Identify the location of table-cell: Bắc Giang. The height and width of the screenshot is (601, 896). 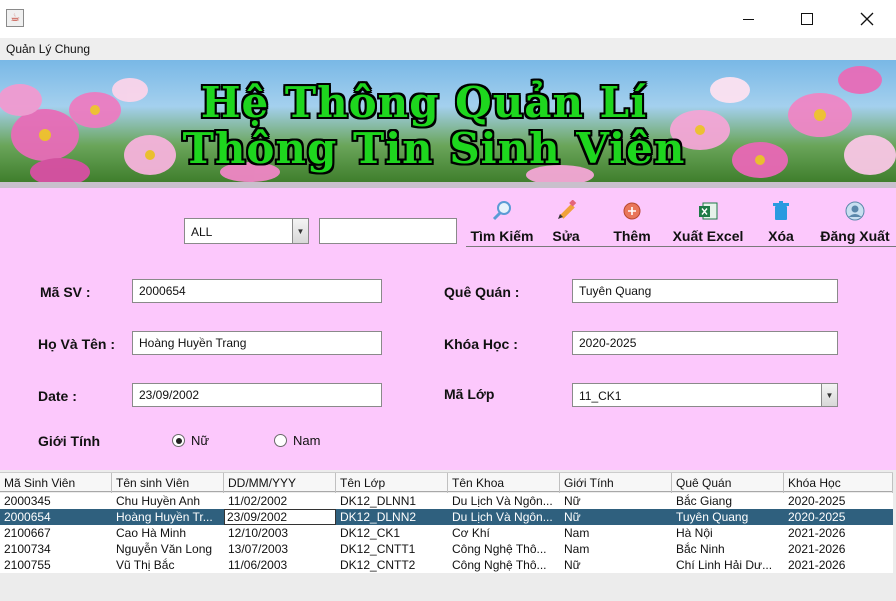
(728, 501).